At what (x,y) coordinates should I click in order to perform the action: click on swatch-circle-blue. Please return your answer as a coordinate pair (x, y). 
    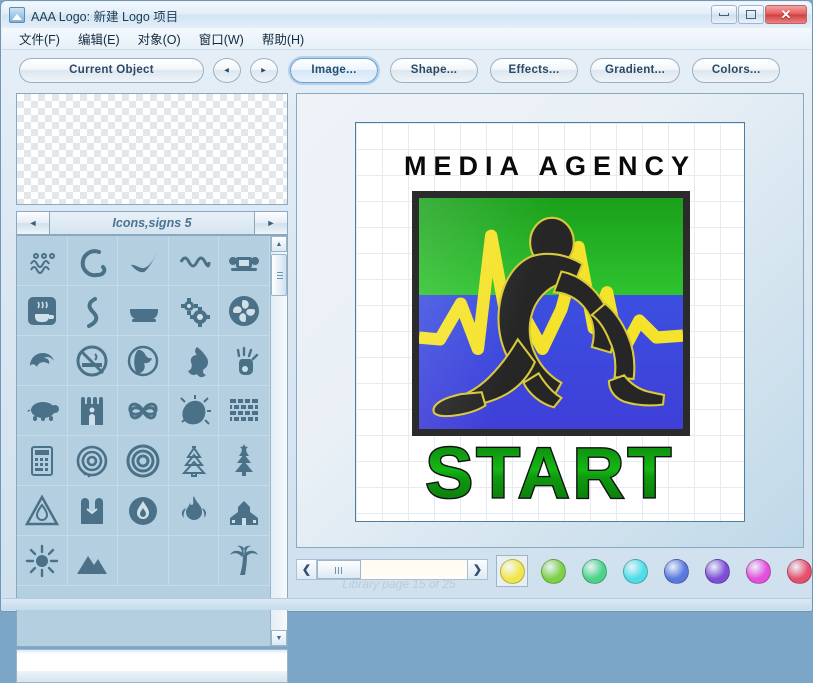
    Looking at the image, I should click on (676, 571).